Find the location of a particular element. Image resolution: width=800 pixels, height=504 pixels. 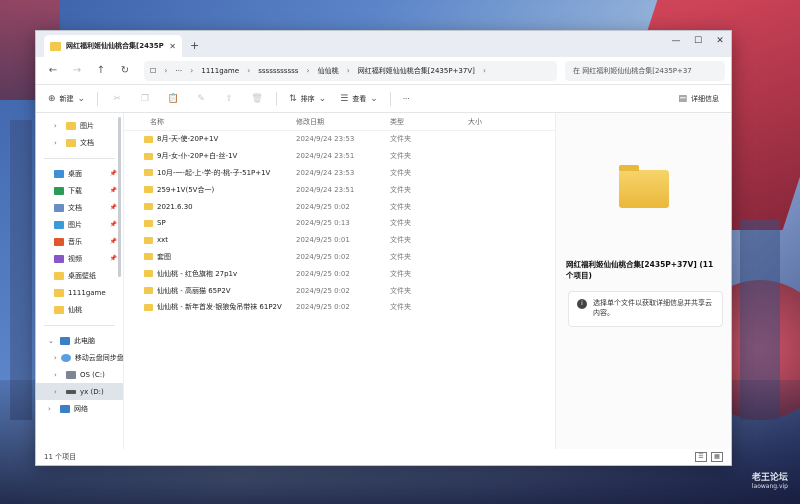

breadcrumb-more: ··· is located at coordinates (178, 71).